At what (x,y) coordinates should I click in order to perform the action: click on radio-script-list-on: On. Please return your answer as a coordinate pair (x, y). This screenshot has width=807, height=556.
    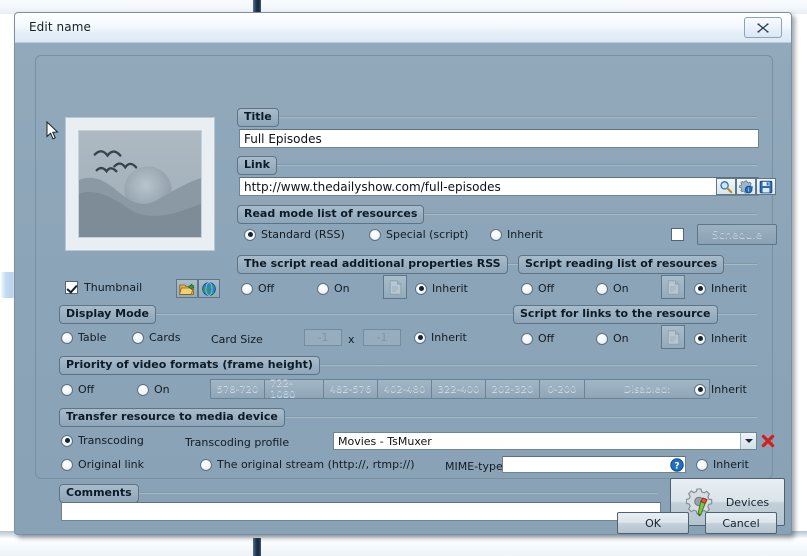
    Looking at the image, I should click on (612, 288).